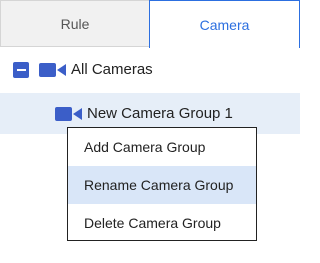 The height and width of the screenshot is (263, 320). Describe the element at coordinates (162, 147) in the screenshot. I see `menu-item-add-camera-group: Add Camera Group` at that location.